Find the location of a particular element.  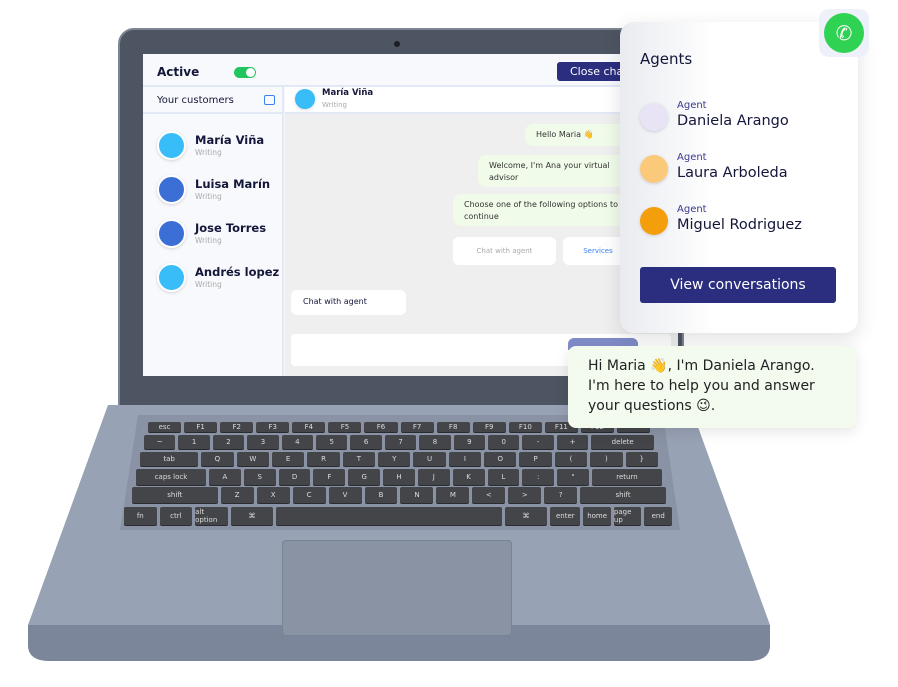

key: ( is located at coordinates (571, 459).